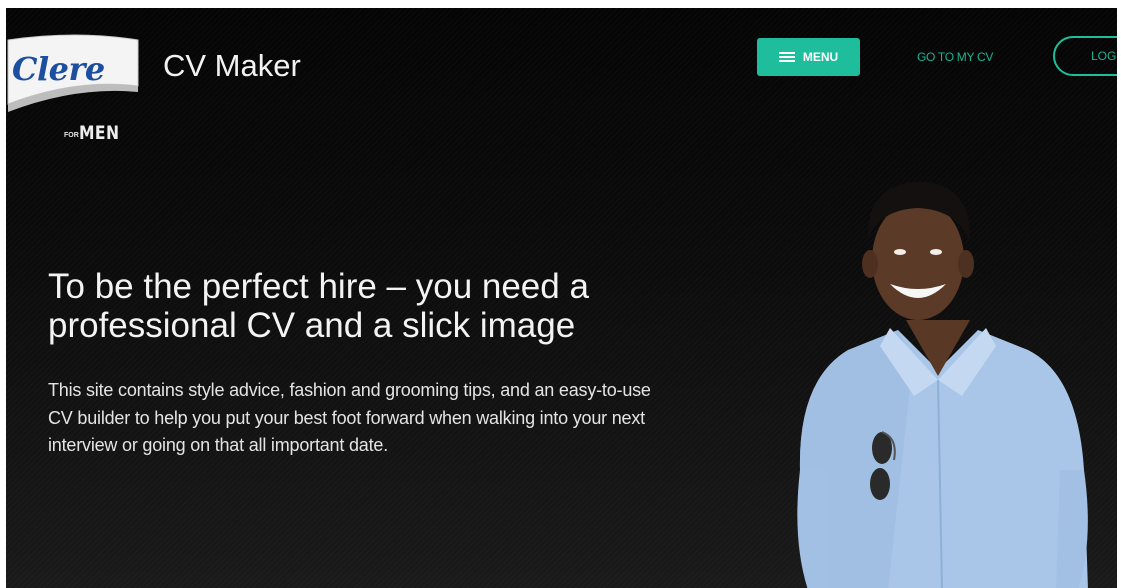  I want to click on hamburger-icon, so click(786, 57).